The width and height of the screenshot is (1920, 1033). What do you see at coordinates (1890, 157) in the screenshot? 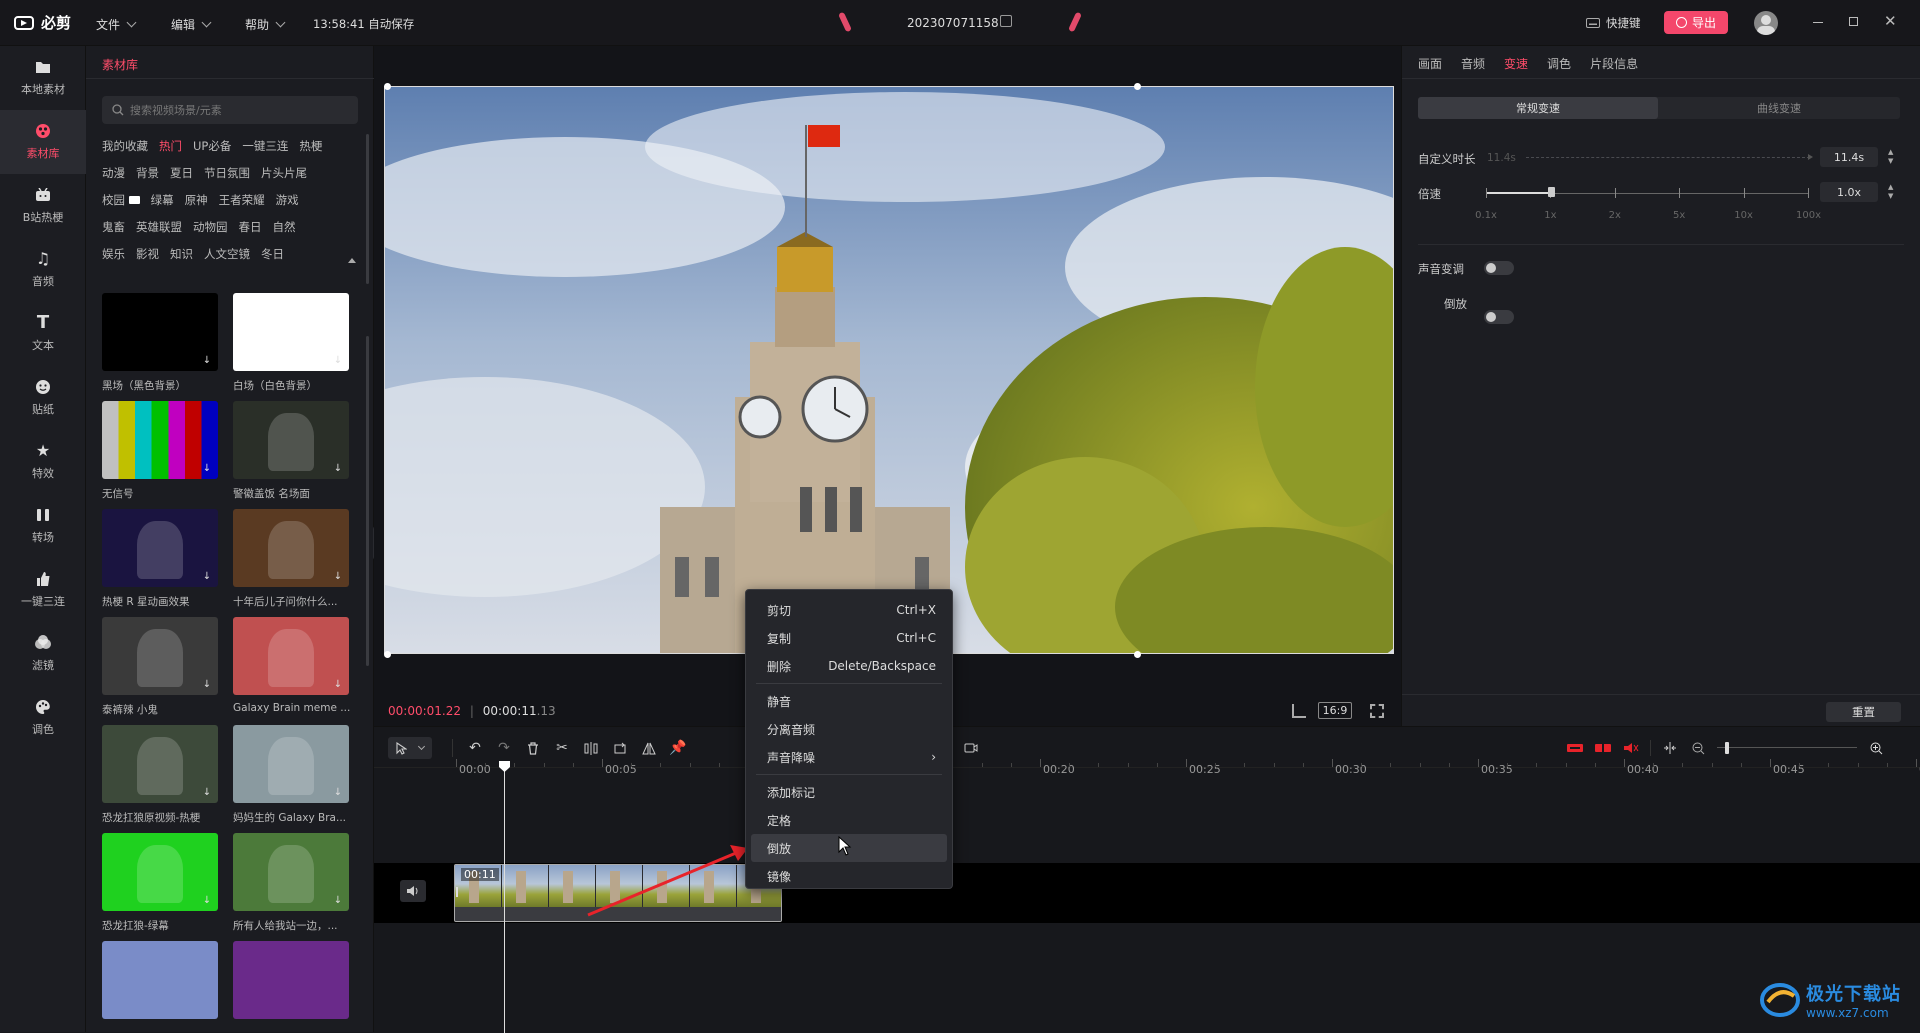
I see `duration-stepper: ▲ ▼` at bounding box center [1890, 157].